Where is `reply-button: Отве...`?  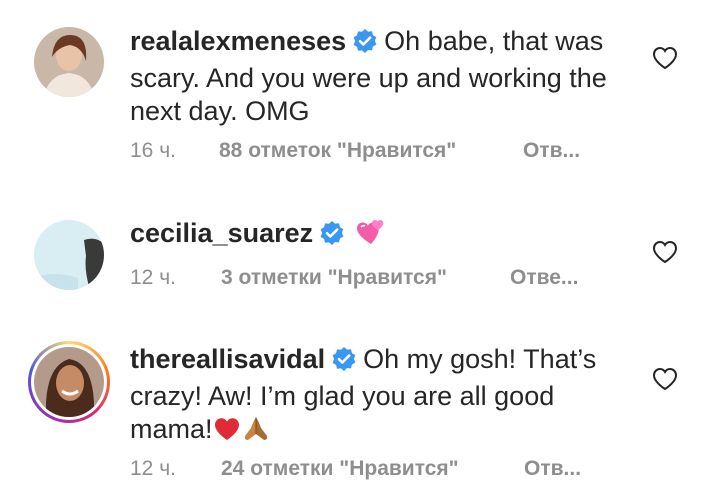
reply-button: Отве... is located at coordinates (544, 278).